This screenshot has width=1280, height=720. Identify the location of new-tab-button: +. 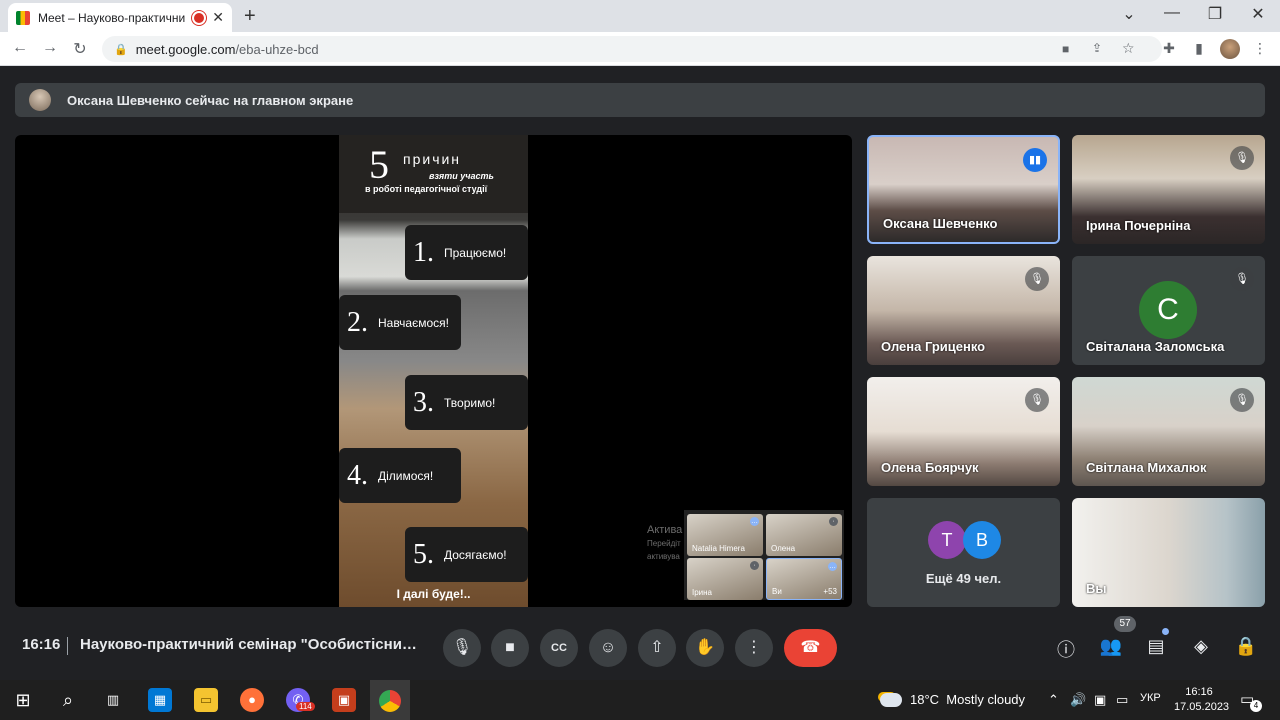
(250, 16).